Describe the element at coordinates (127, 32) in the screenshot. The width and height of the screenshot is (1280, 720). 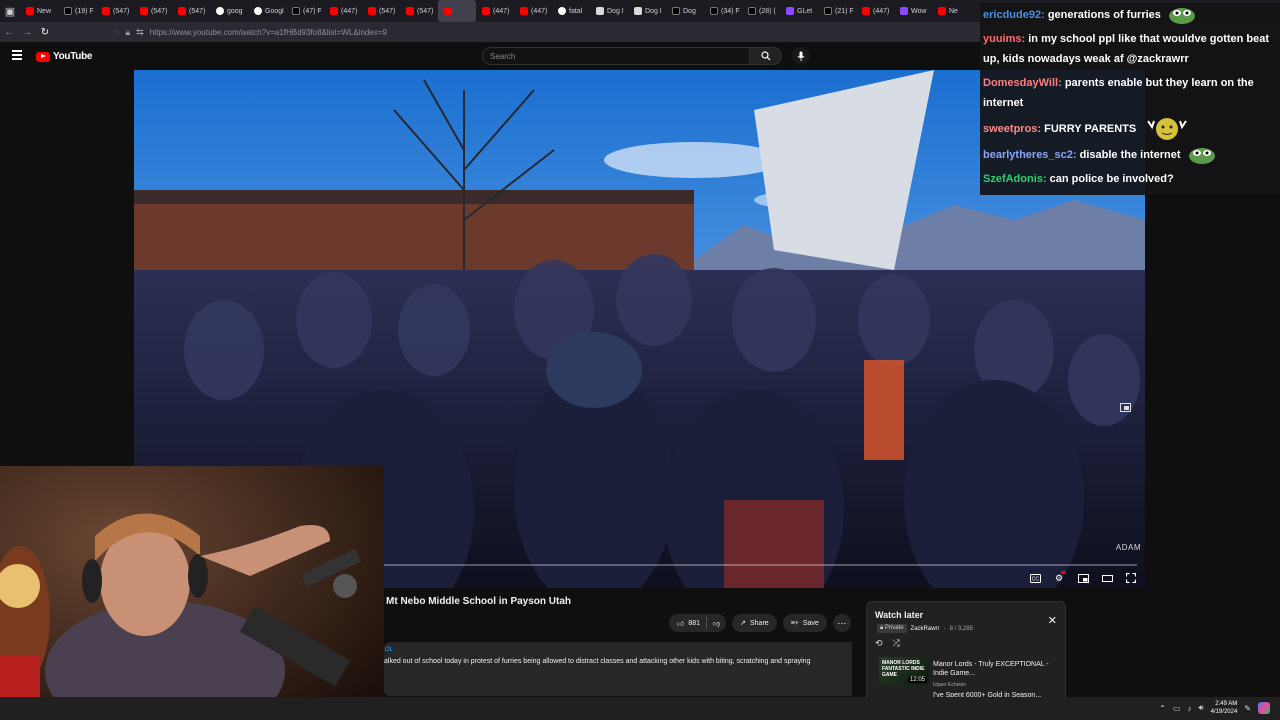
I see `lock-icon: 🔒︎` at that location.